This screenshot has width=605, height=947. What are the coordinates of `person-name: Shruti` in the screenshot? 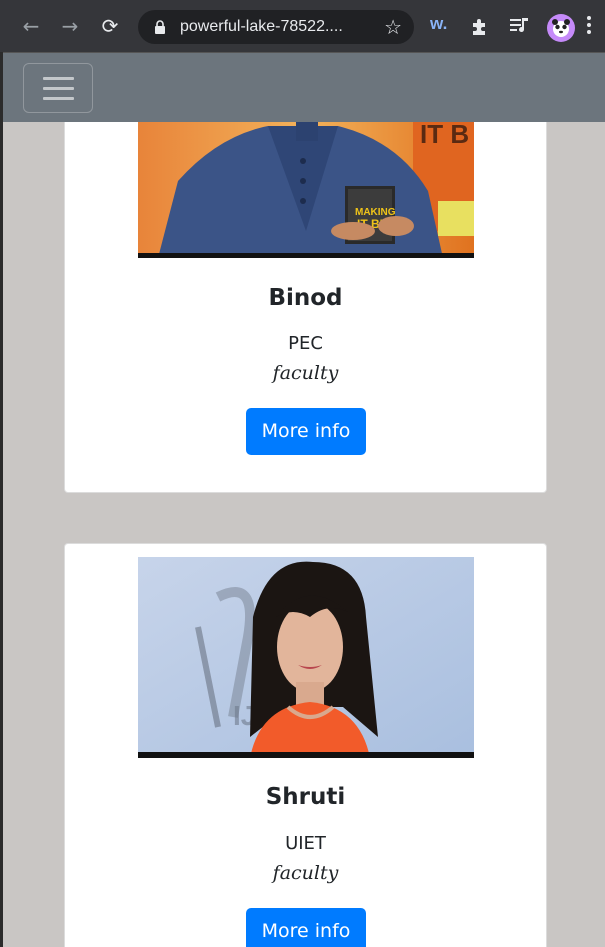 It's located at (305, 797).